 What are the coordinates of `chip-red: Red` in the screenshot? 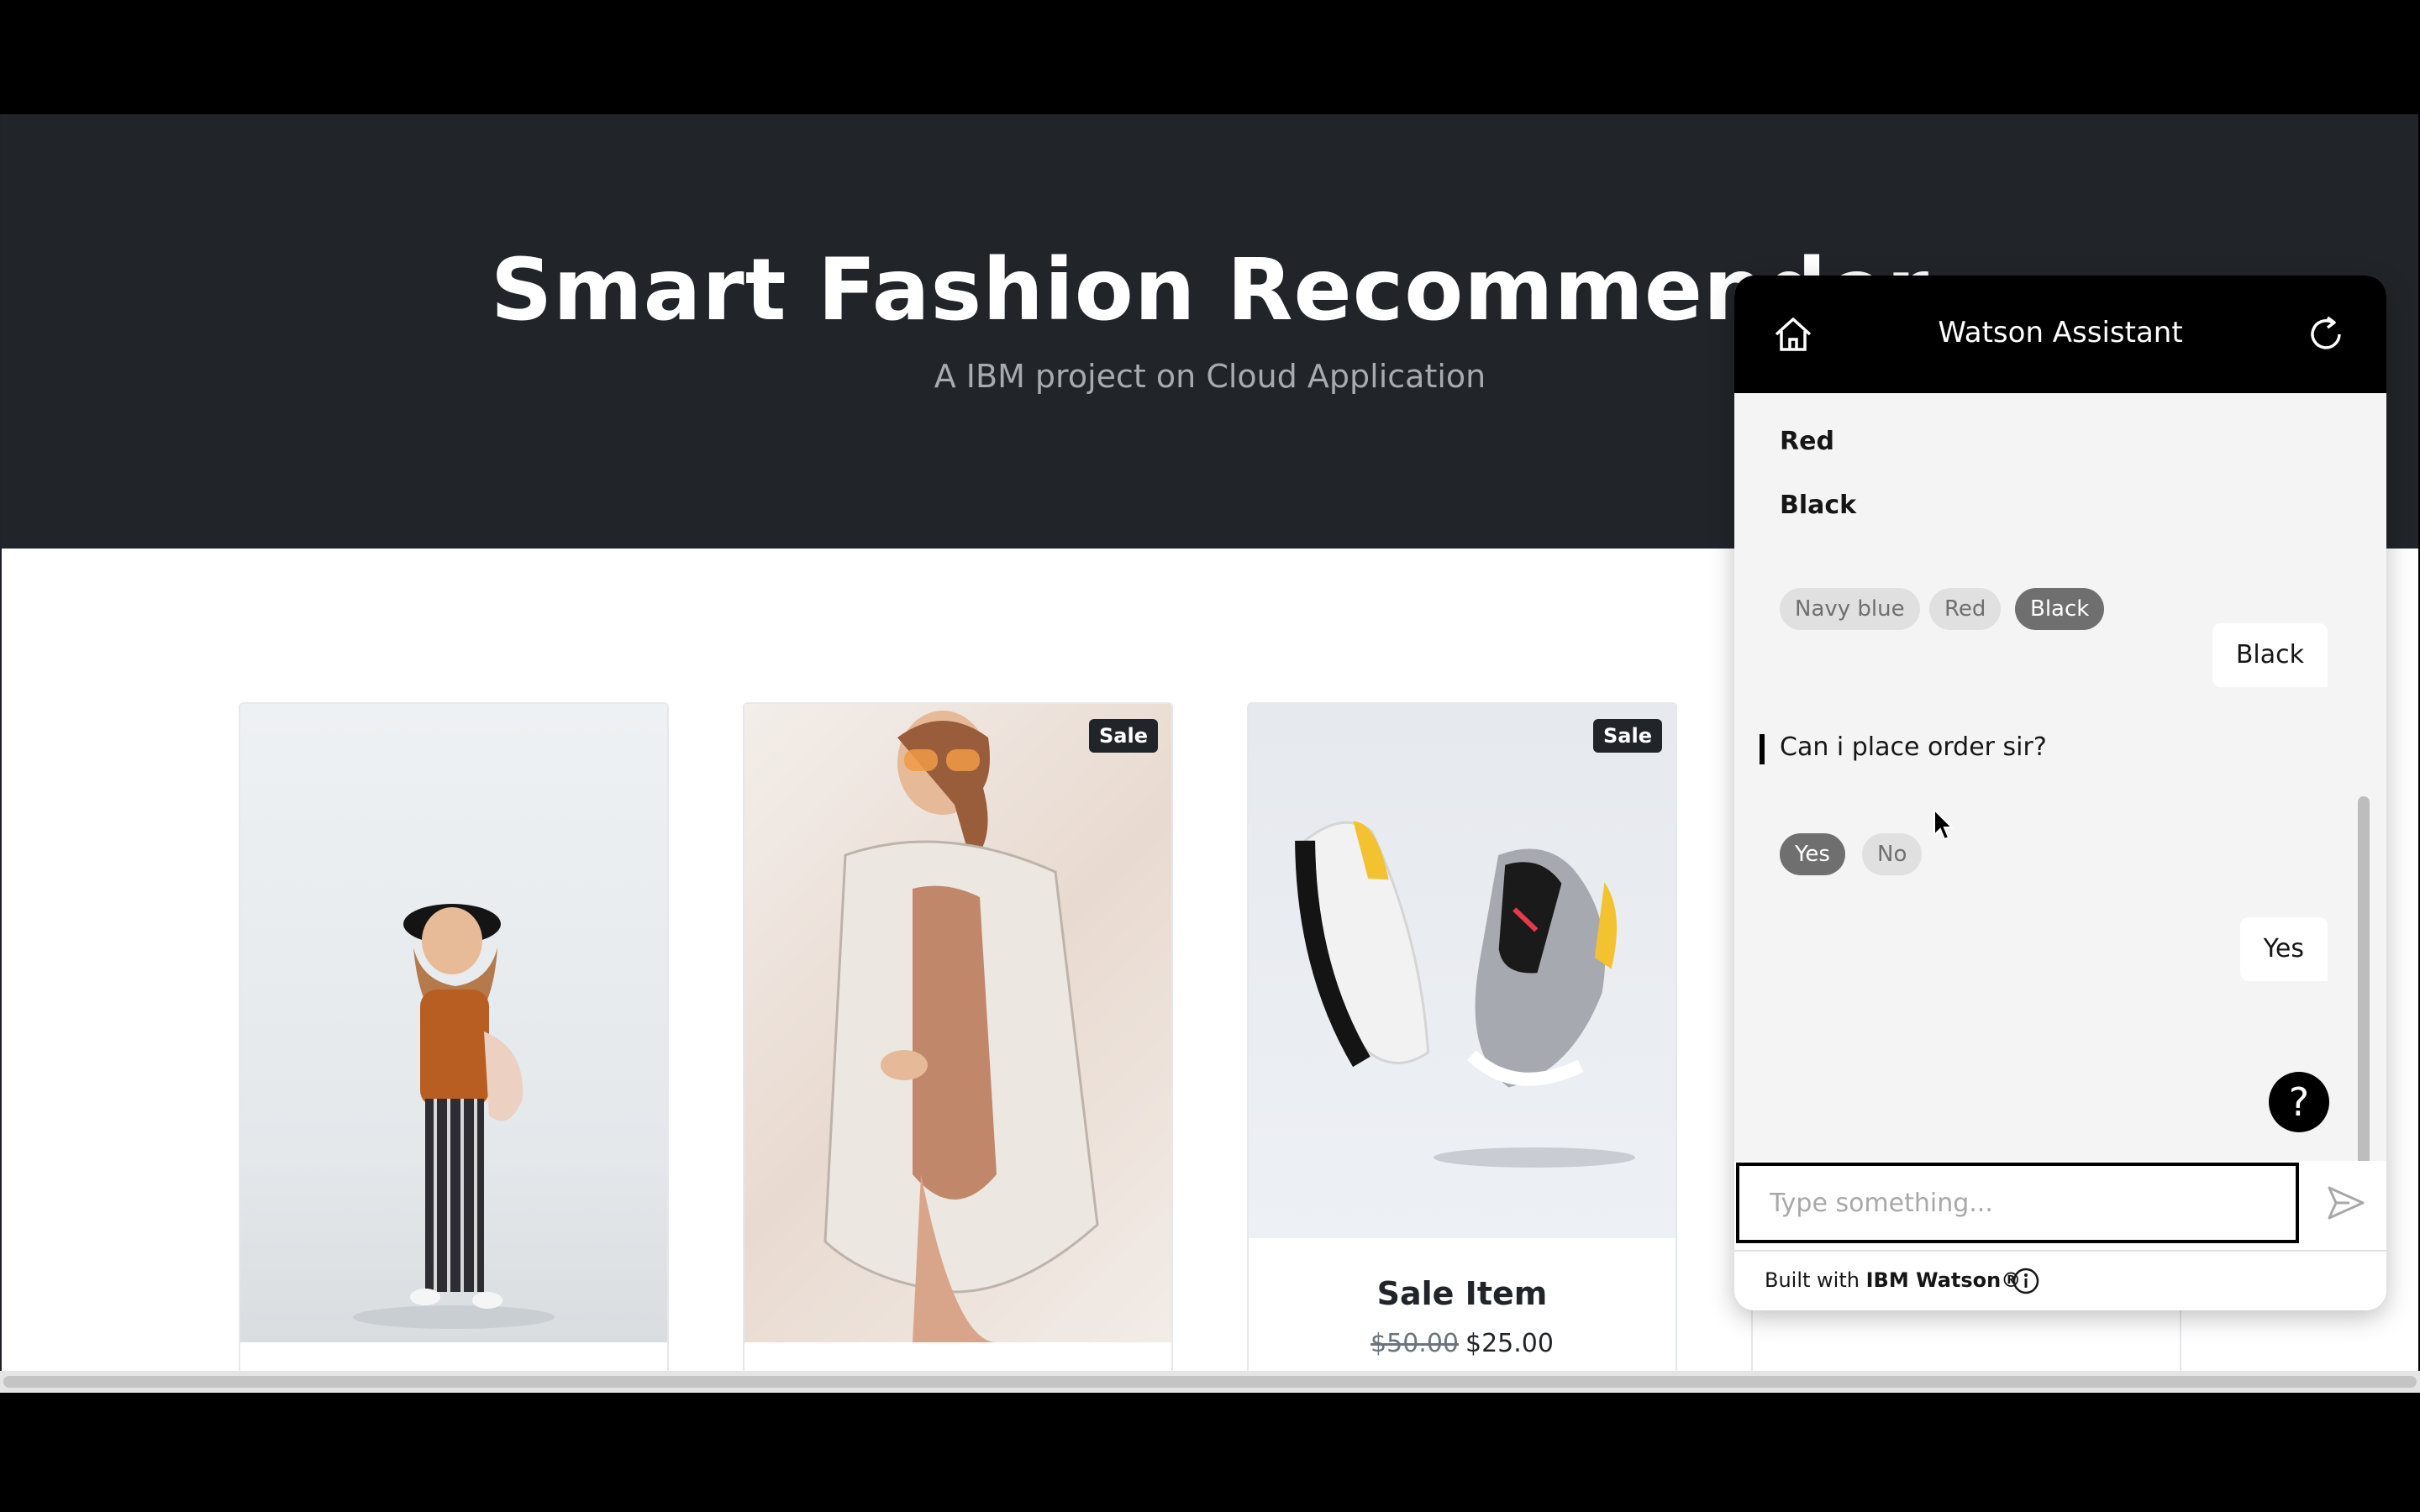 It's located at (1966, 609).